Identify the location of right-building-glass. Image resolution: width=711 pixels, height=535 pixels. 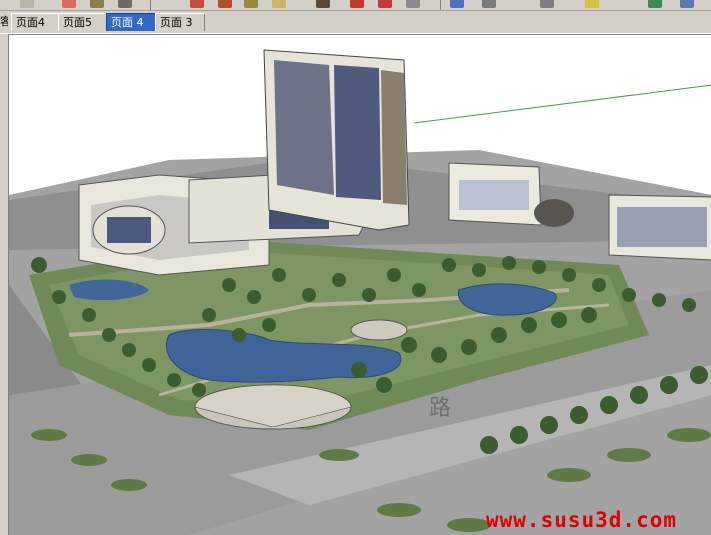
(494, 195).